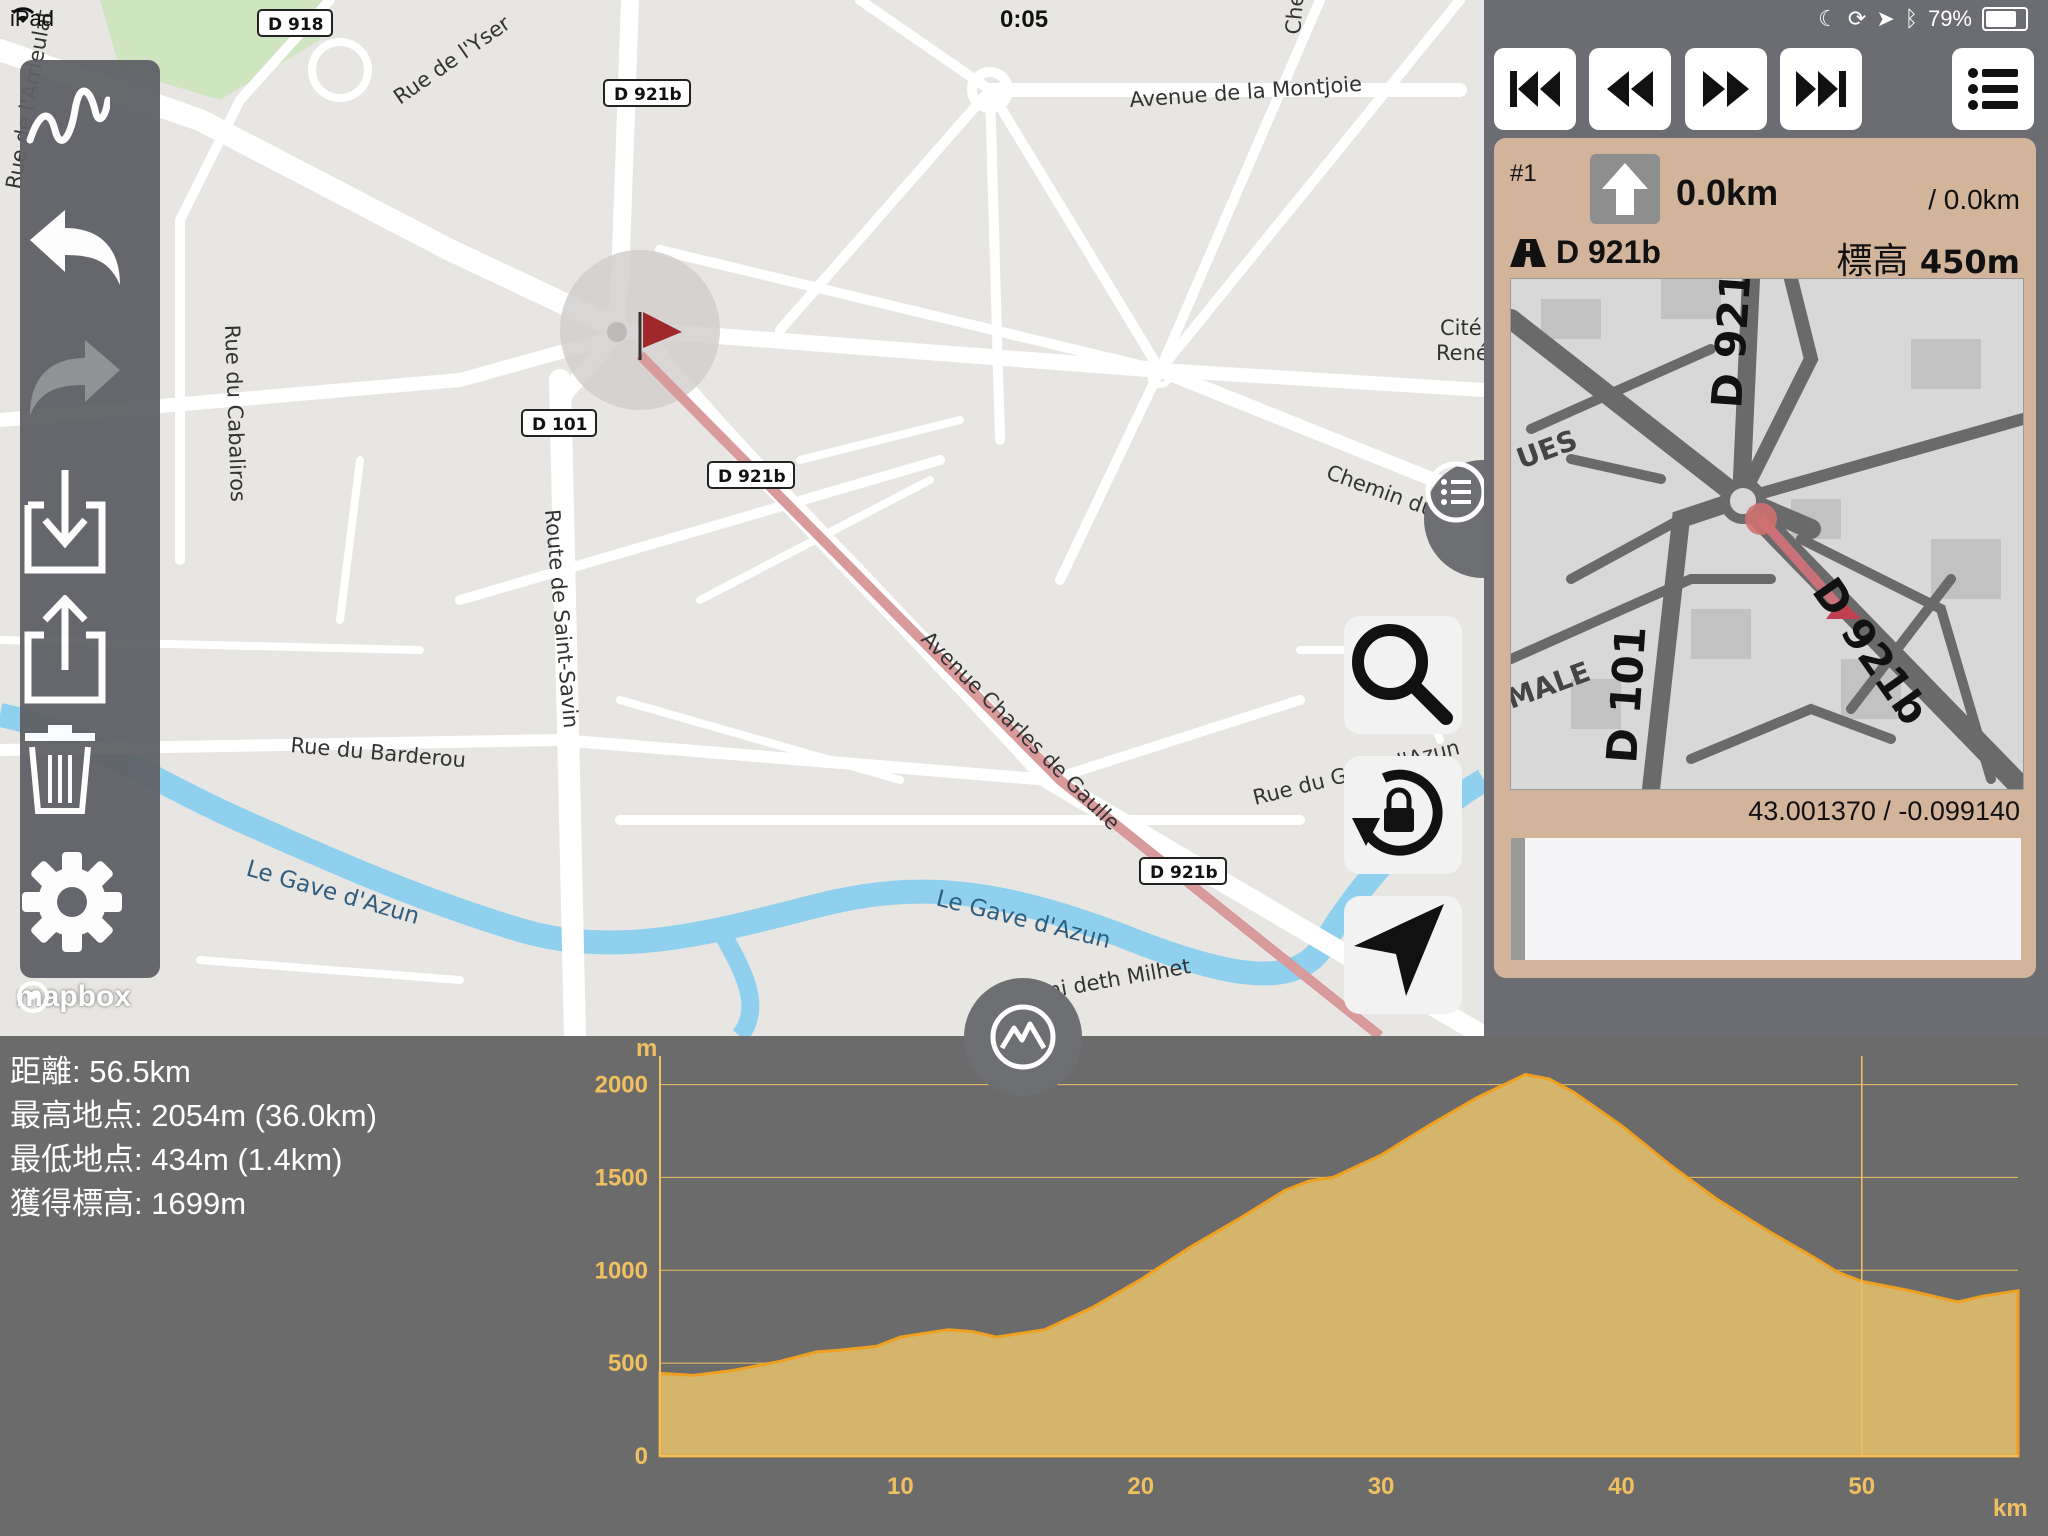 The width and height of the screenshot is (2048, 1536). Describe the element at coordinates (1974, 199) in the screenshot. I see `waypoint-total-distance: / 0.0km` at that location.